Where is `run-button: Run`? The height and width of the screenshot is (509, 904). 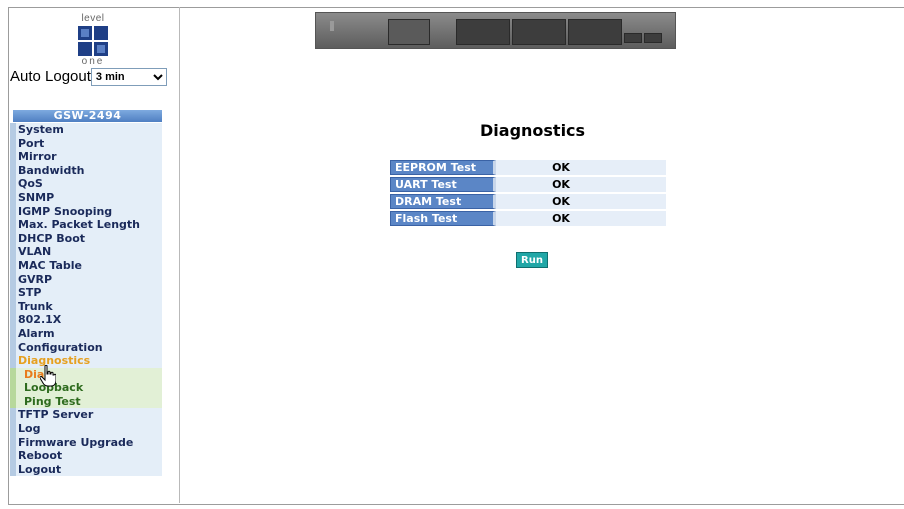 run-button: Run is located at coordinates (532, 260).